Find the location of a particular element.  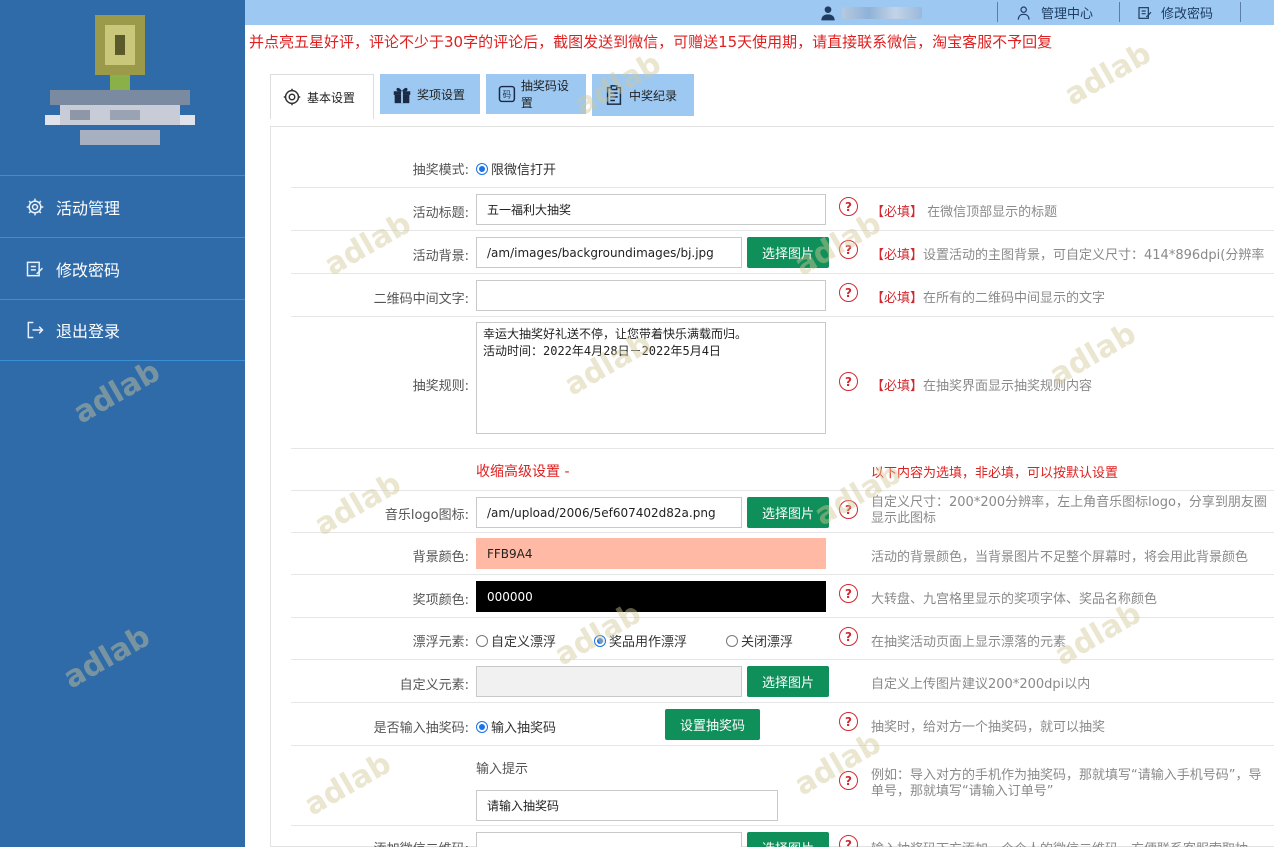

svg-text: 码 is located at coordinates (507, 94).